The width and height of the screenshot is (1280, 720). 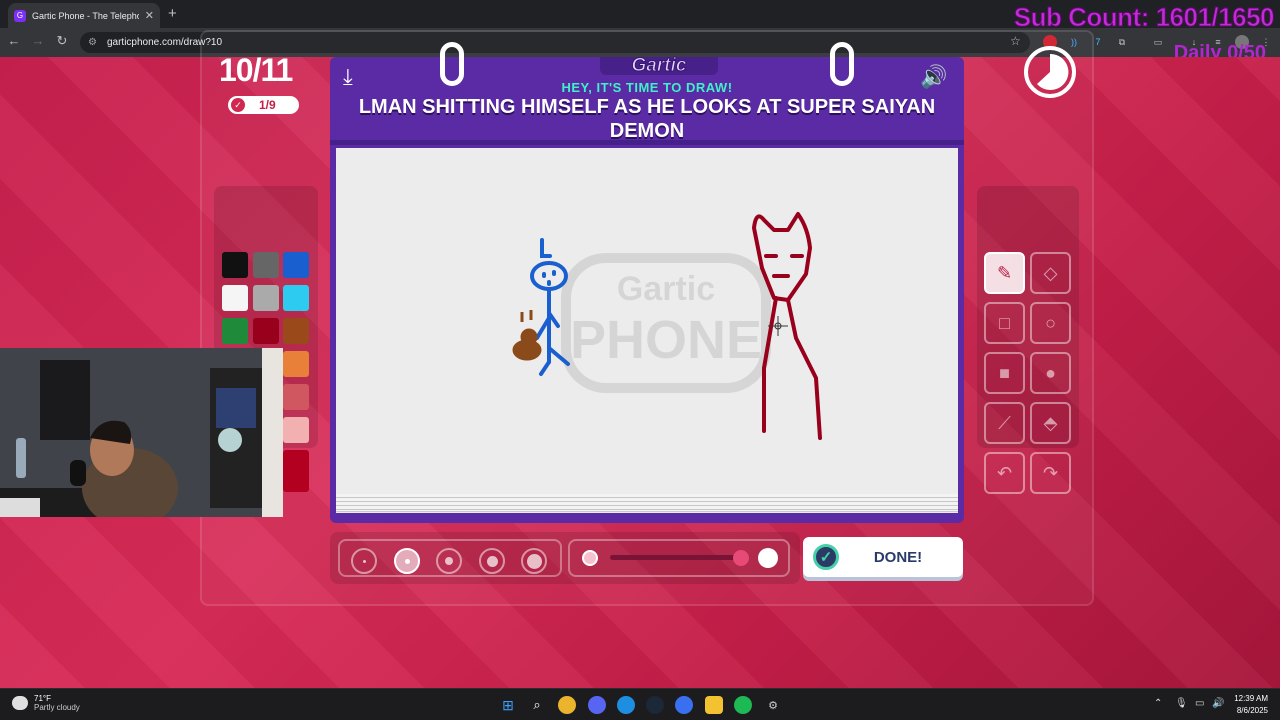 What do you see at coordinates (296, 265) in the screenshot?
I see `color-swatch-blue` at bounding box center [296, 265].